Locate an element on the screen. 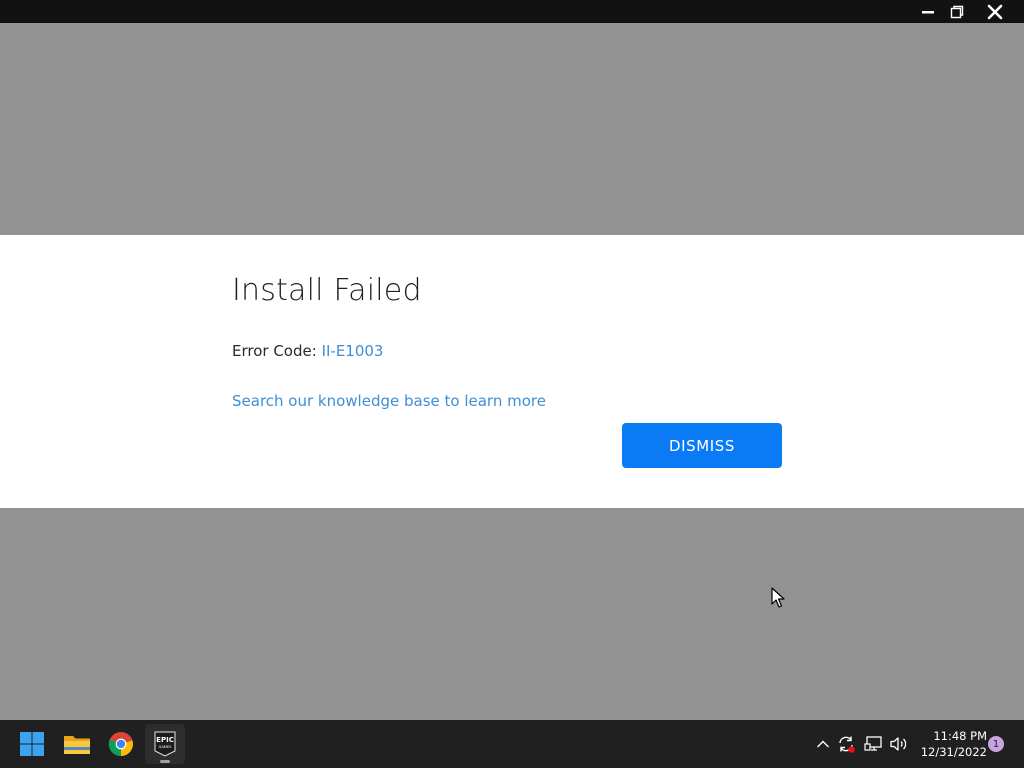 Image resolution: width=1024 pixels, height=768 pixels. taskbar-clock: 11:48 PM 12/31/2022 is located at coordinates (951, 744).